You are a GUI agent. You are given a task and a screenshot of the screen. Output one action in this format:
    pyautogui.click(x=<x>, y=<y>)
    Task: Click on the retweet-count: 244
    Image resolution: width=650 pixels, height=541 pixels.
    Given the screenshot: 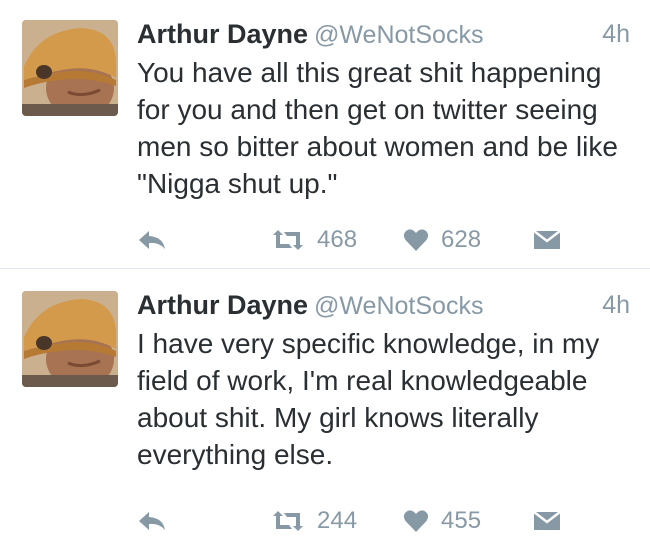 What is the action you would take?
    pyautogui.click(x=337, y=520)
    